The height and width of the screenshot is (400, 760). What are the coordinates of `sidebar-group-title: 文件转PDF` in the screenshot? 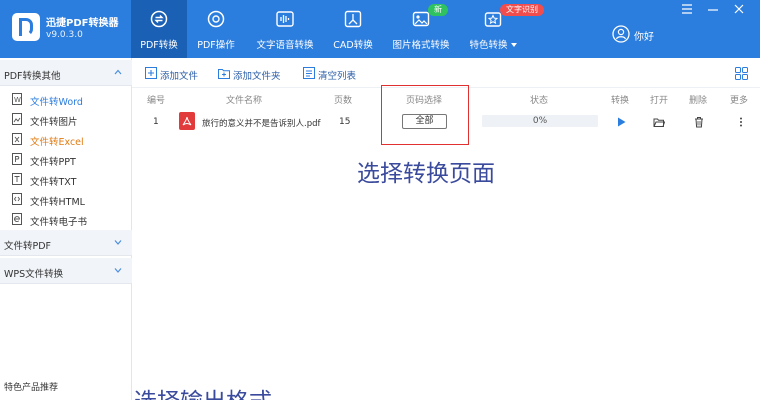 It's located at (28, 246).